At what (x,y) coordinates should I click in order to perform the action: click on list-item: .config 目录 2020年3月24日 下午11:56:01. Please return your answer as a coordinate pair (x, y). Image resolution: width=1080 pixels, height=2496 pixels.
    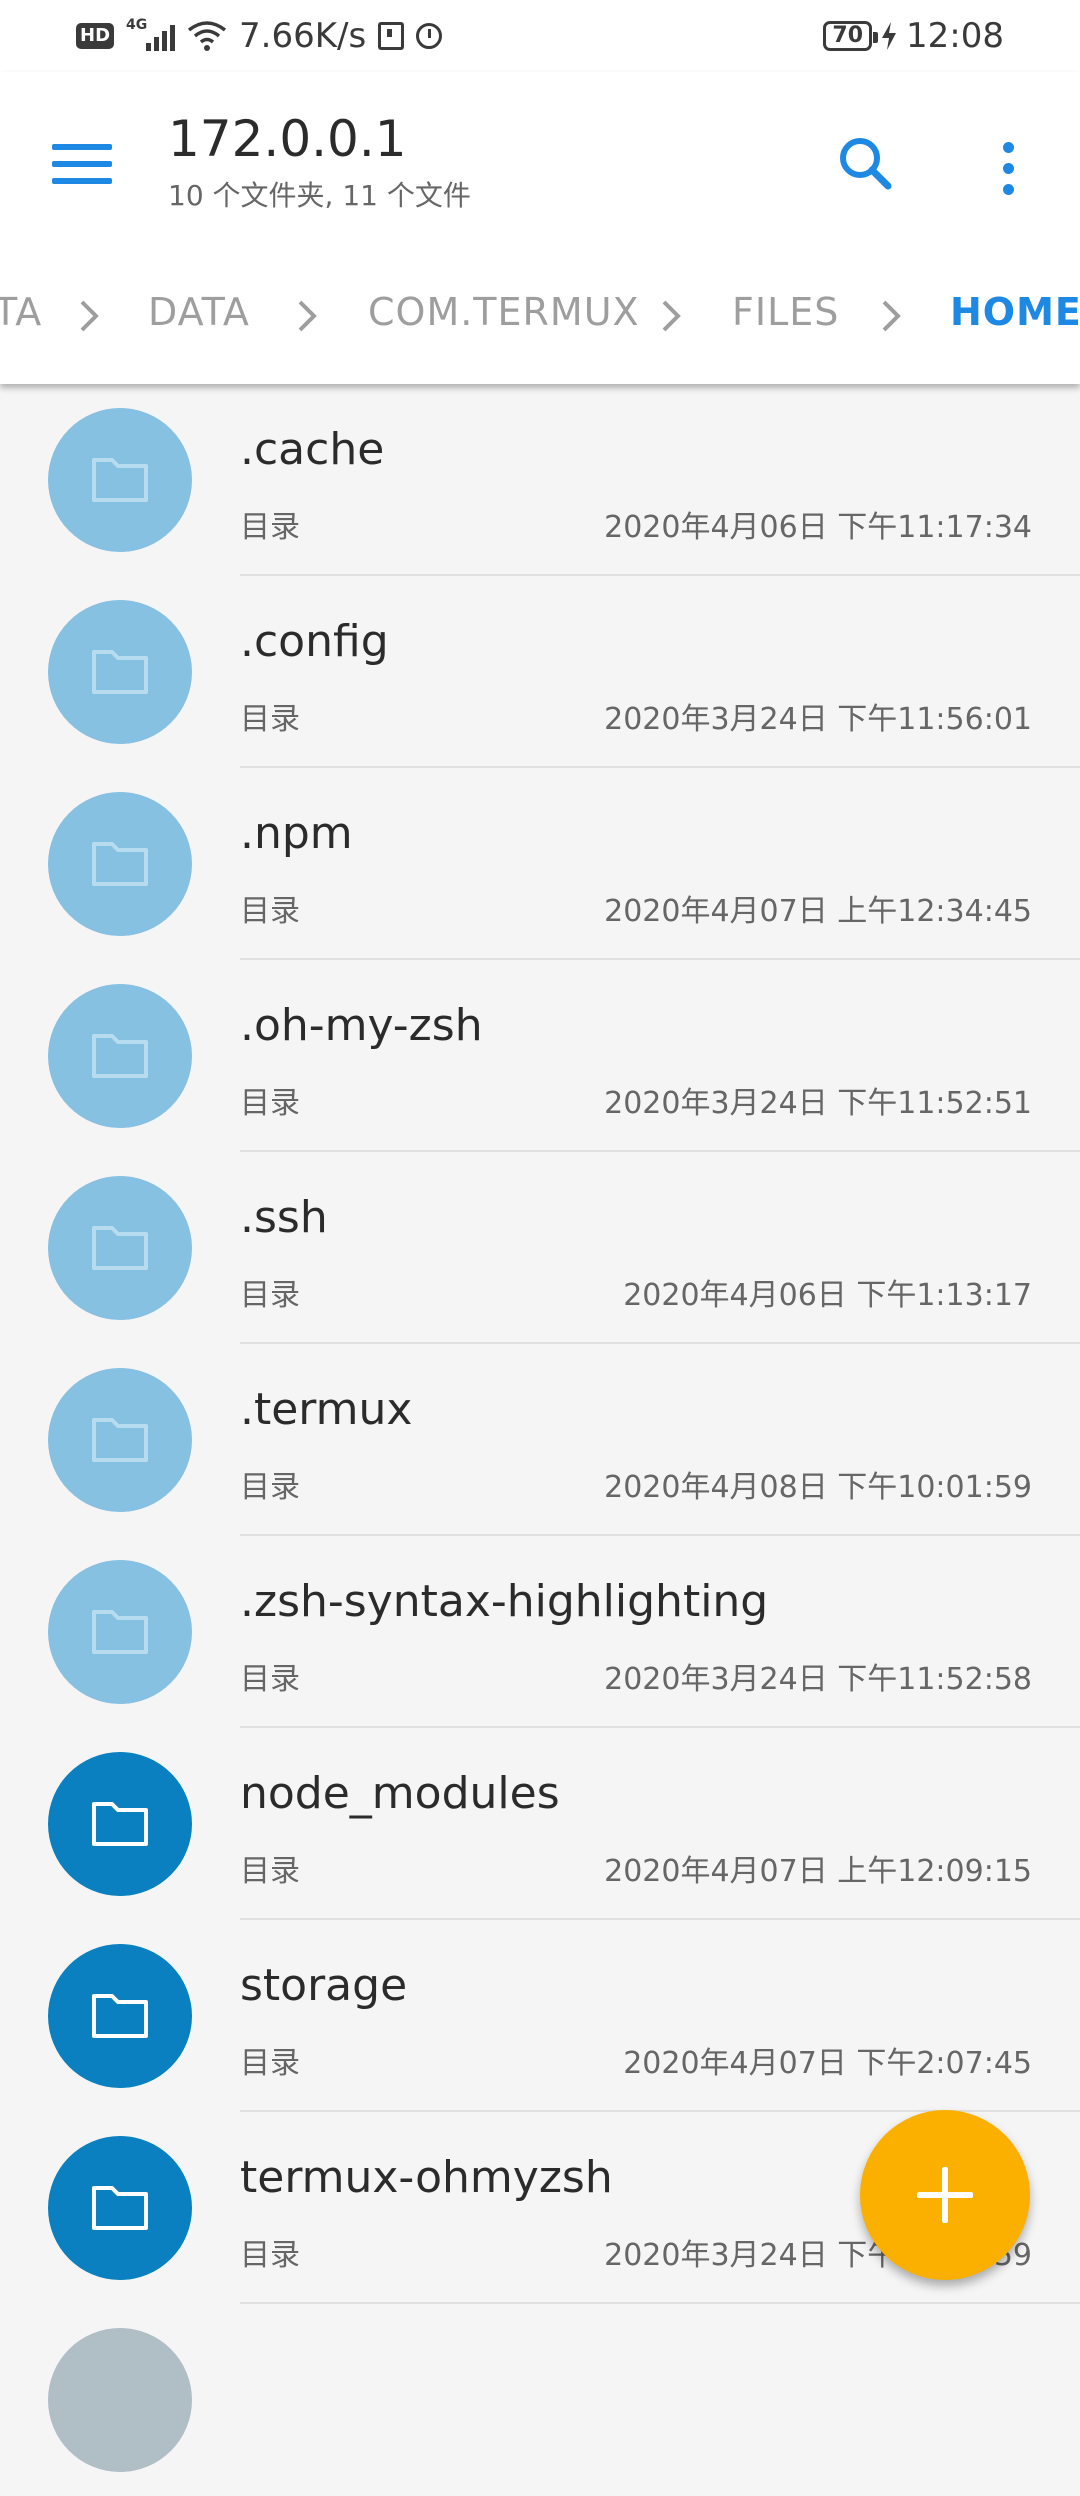
    Looking at the image, I should click on (540, 672).